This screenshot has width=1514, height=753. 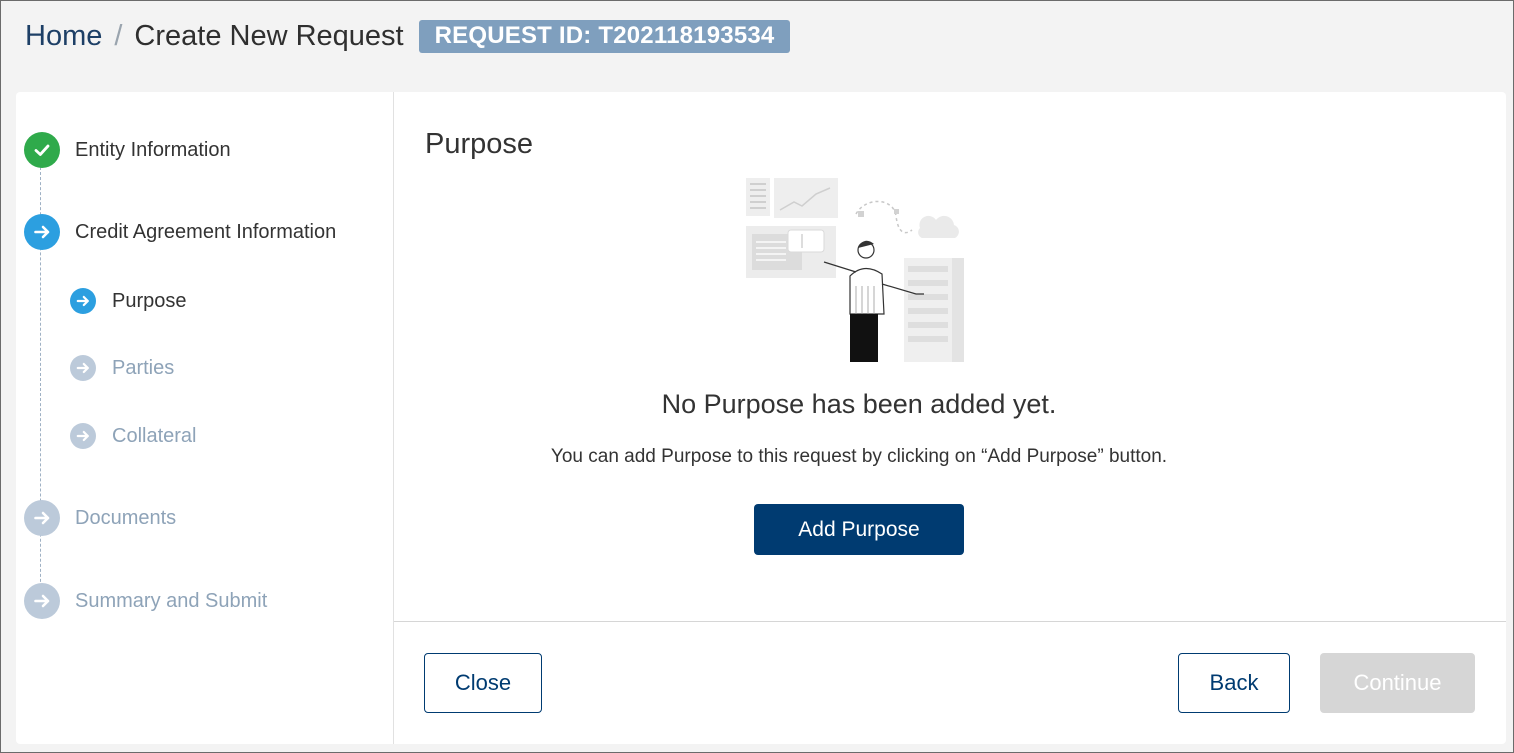 I want to click on footer-divider, so click(x=950, y=621).